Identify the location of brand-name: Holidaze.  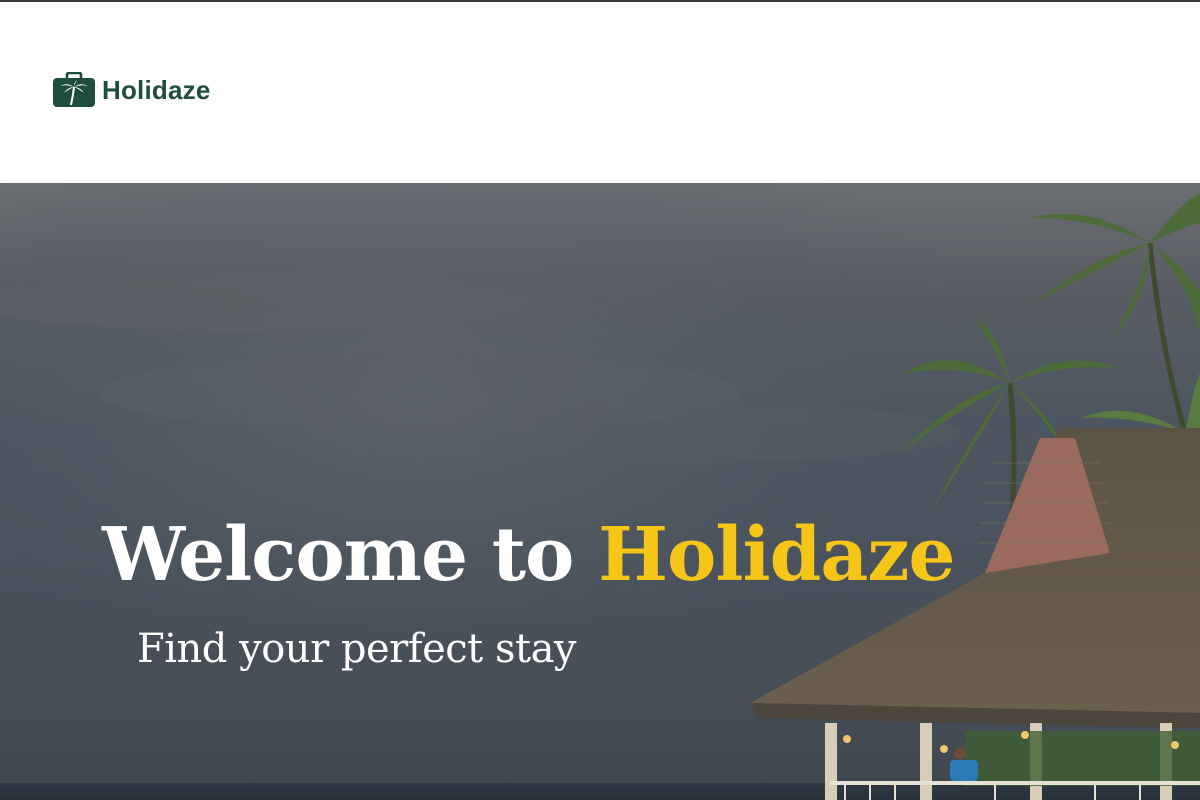
(156, 89).